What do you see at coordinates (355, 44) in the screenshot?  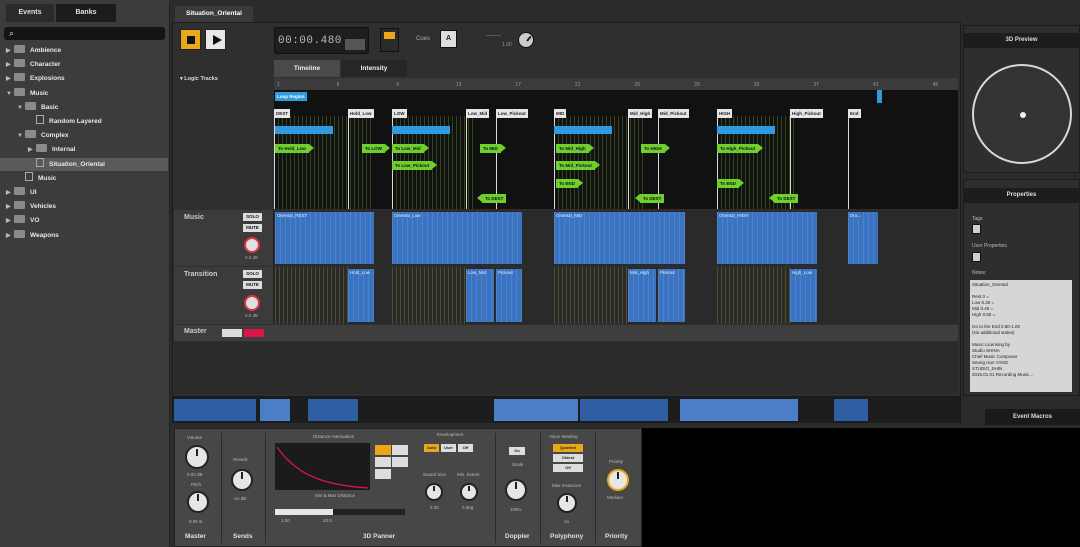 I see `time-format-button` at bounding box center [355, 44].